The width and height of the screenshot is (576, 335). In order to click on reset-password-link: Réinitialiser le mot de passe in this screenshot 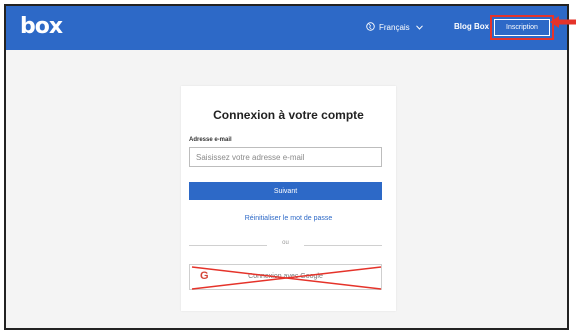, I will do `click(288, 218)`.